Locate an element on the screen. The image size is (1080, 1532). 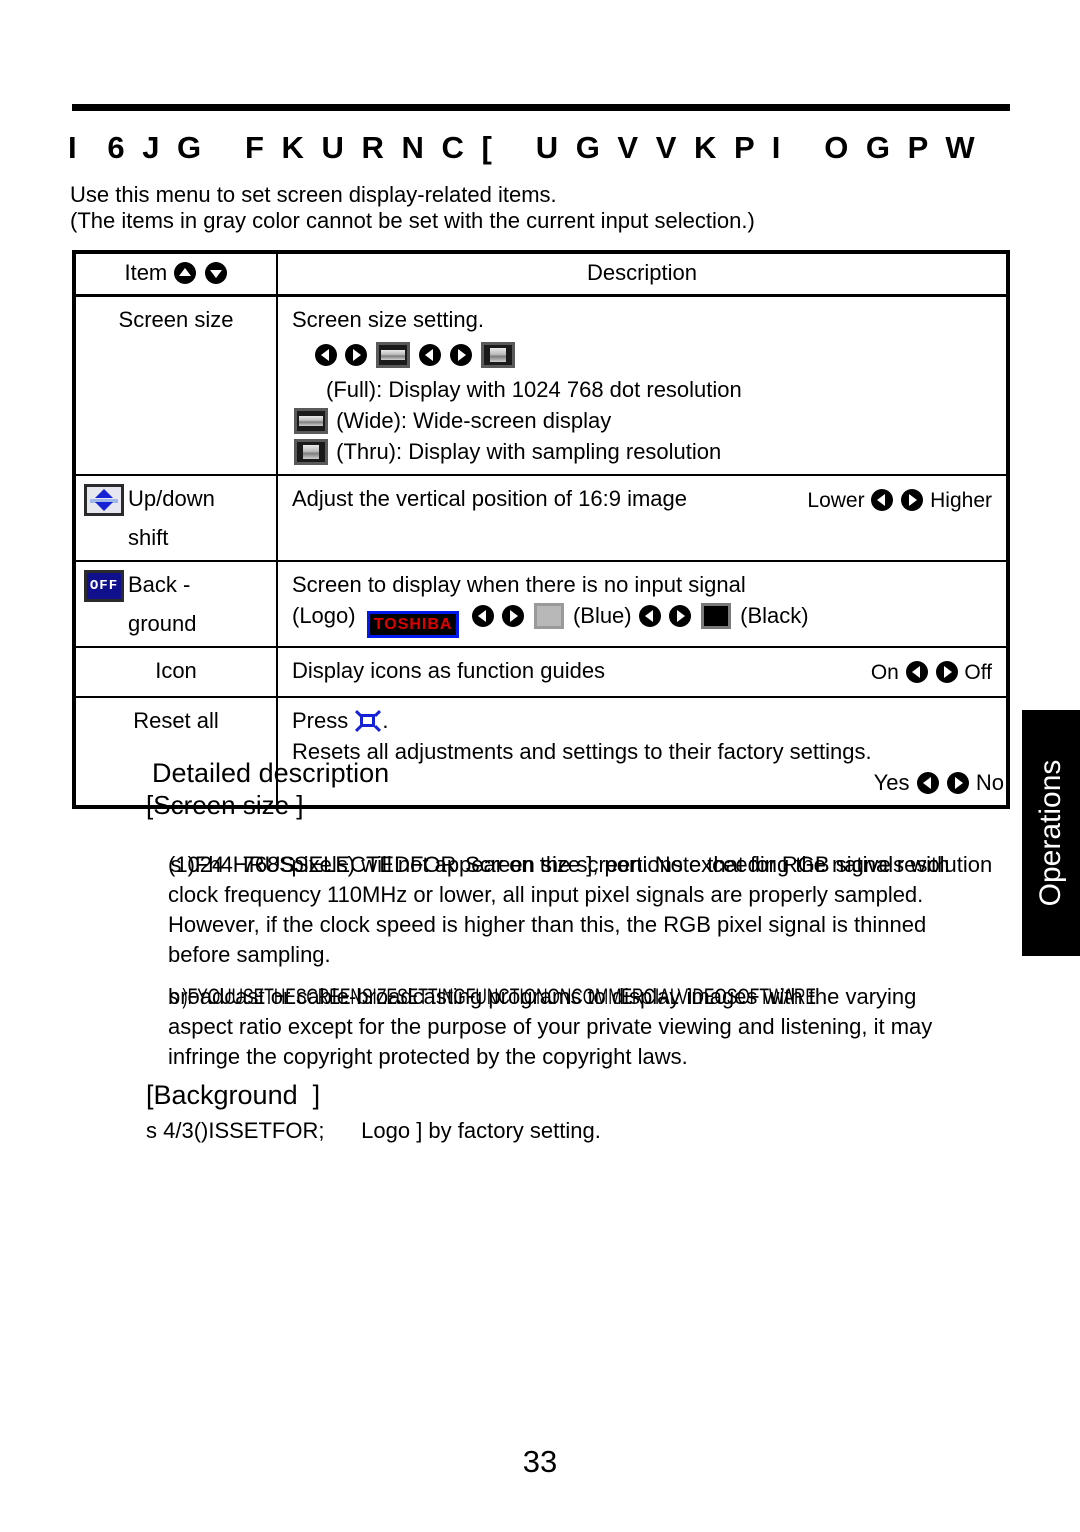
item-label-line2: shift is located at coordinates (148, 537).